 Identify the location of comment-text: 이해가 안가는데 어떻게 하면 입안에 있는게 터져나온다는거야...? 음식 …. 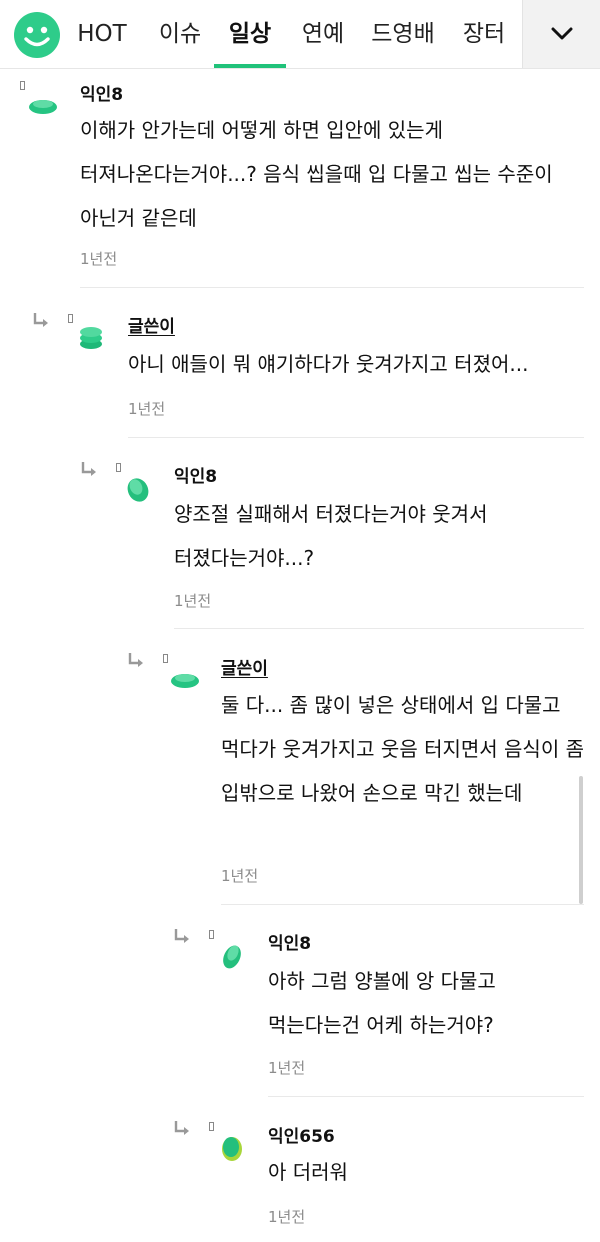
(316, 174).